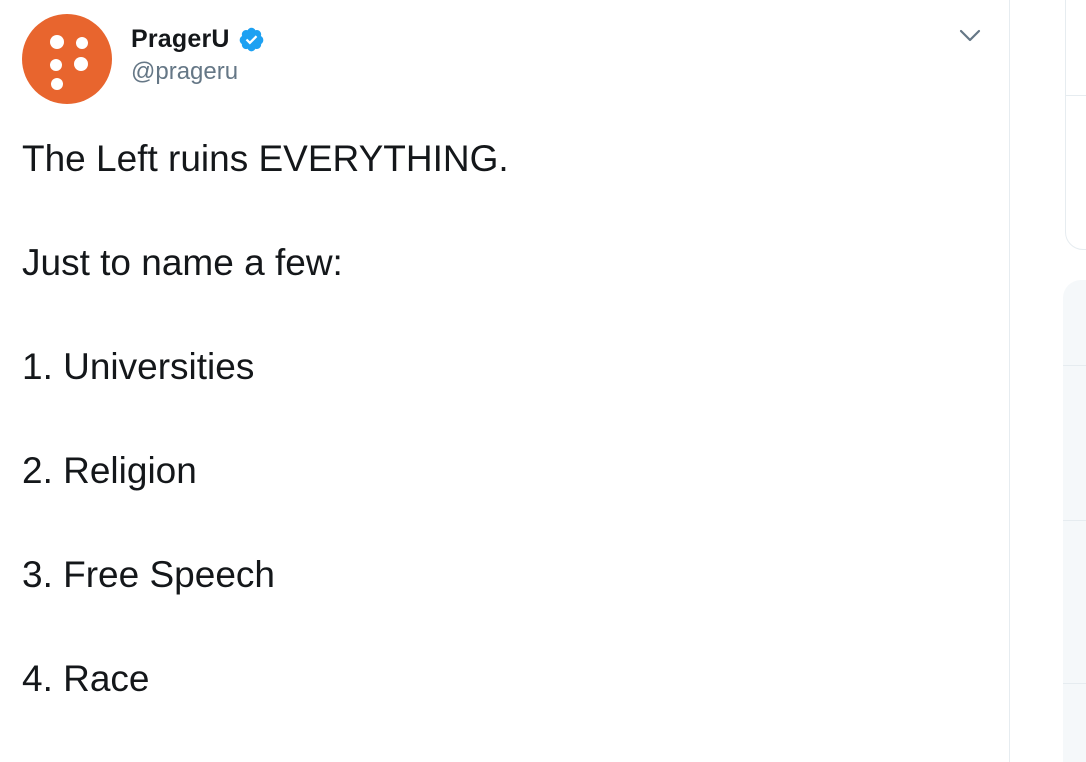  Describe the element at coordinates (86, 678) in the screenshot. I see `tweet-line: 4. Race` at that location.